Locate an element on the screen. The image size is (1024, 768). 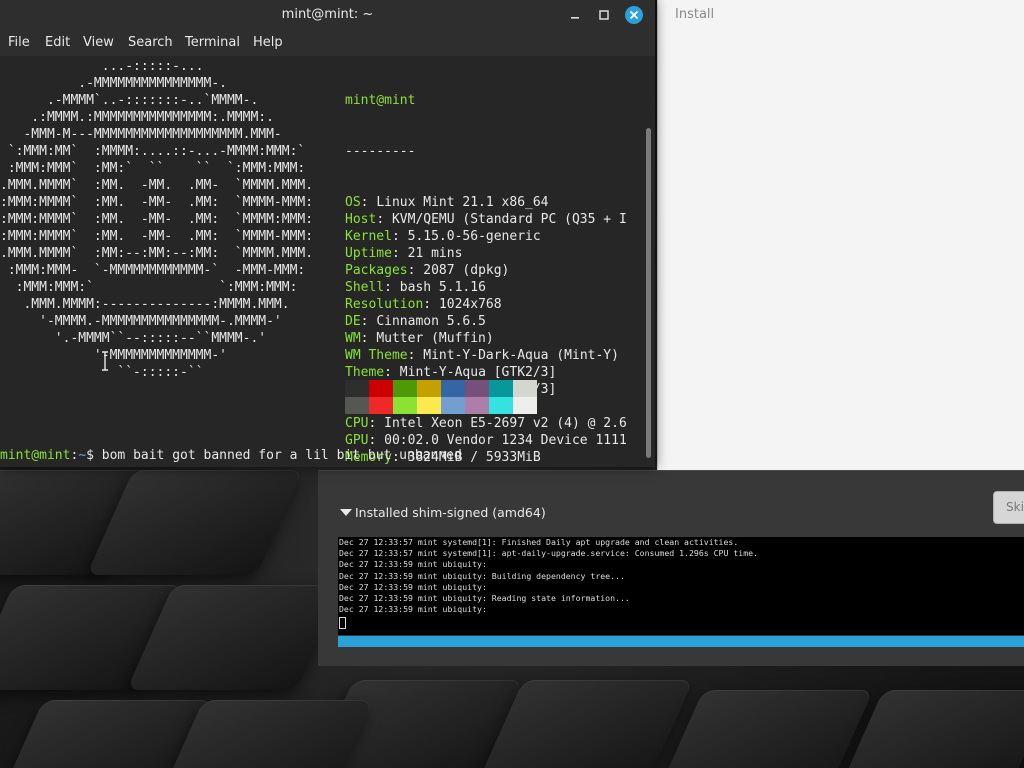
ascii-line: -MMM-M---MMMMMMMMMMMMMMMMMMM.MMM- is located at coordinates (141, 134).